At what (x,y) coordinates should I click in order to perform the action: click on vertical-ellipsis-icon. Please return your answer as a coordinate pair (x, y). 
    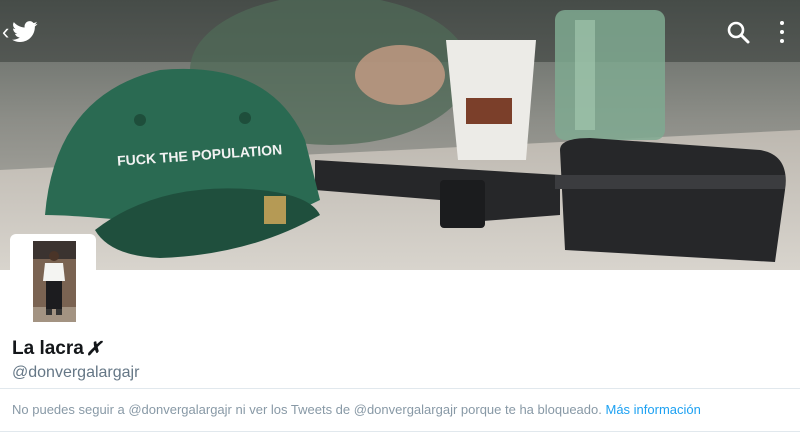
    Looking at the image, I should click on (782, 23).